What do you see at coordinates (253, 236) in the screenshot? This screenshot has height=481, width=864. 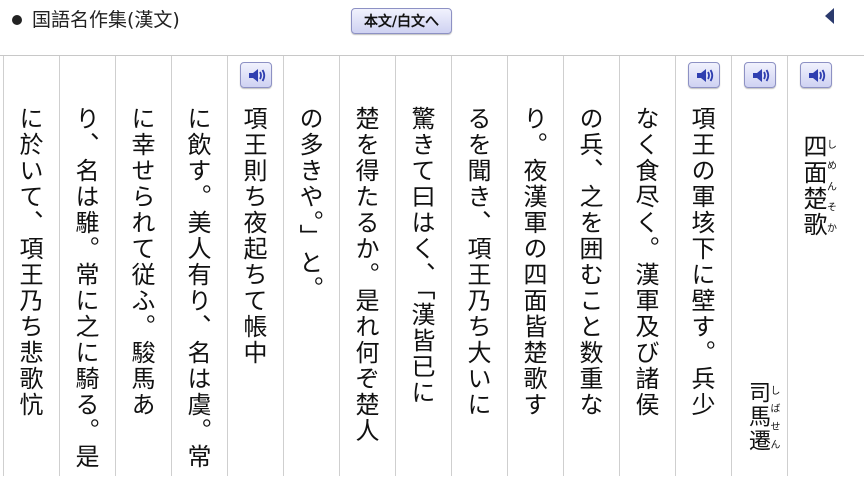 I see `text-line: 項王則ち夜起ちて帳中` at bounding box center [253, 236].